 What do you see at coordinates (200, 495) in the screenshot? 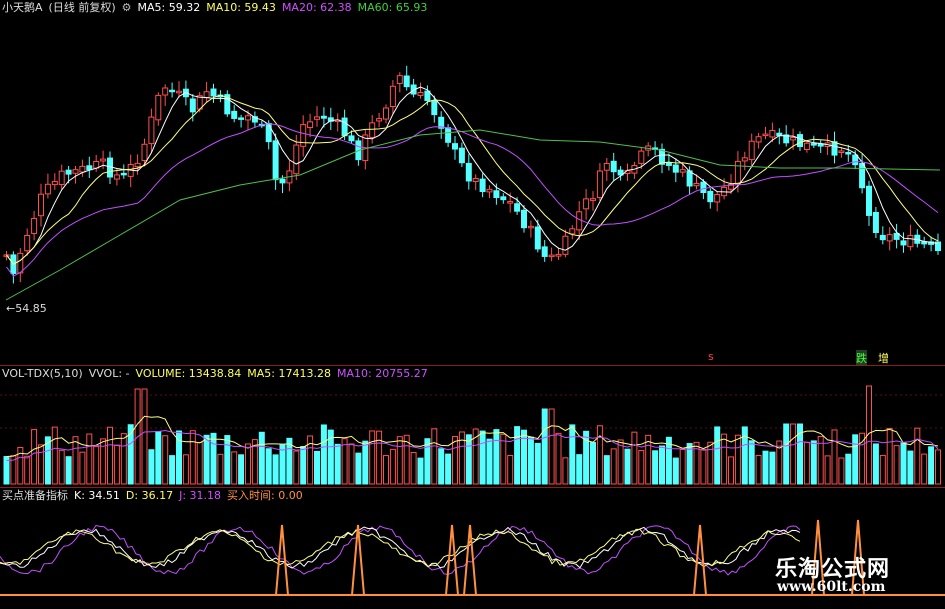
I see `j-value: J: 31.18` at bounding box center [200, 495].